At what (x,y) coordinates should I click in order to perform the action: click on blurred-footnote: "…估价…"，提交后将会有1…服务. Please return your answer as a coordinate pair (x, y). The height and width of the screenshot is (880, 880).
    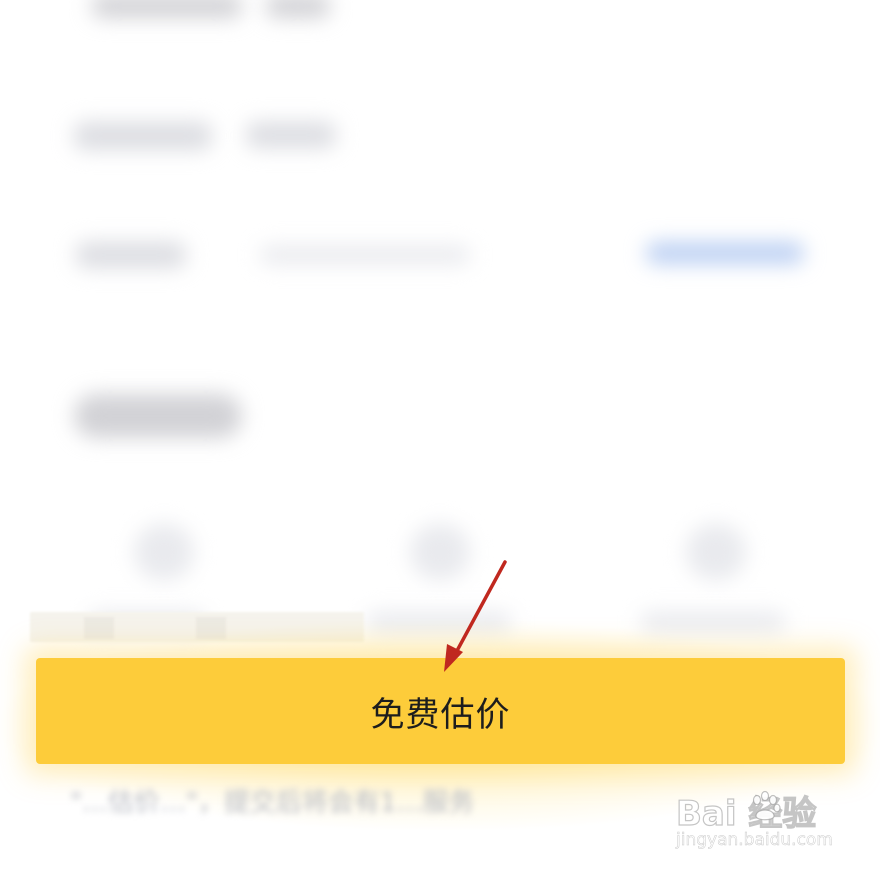
    Looking at the image, I should click on (272, 803).